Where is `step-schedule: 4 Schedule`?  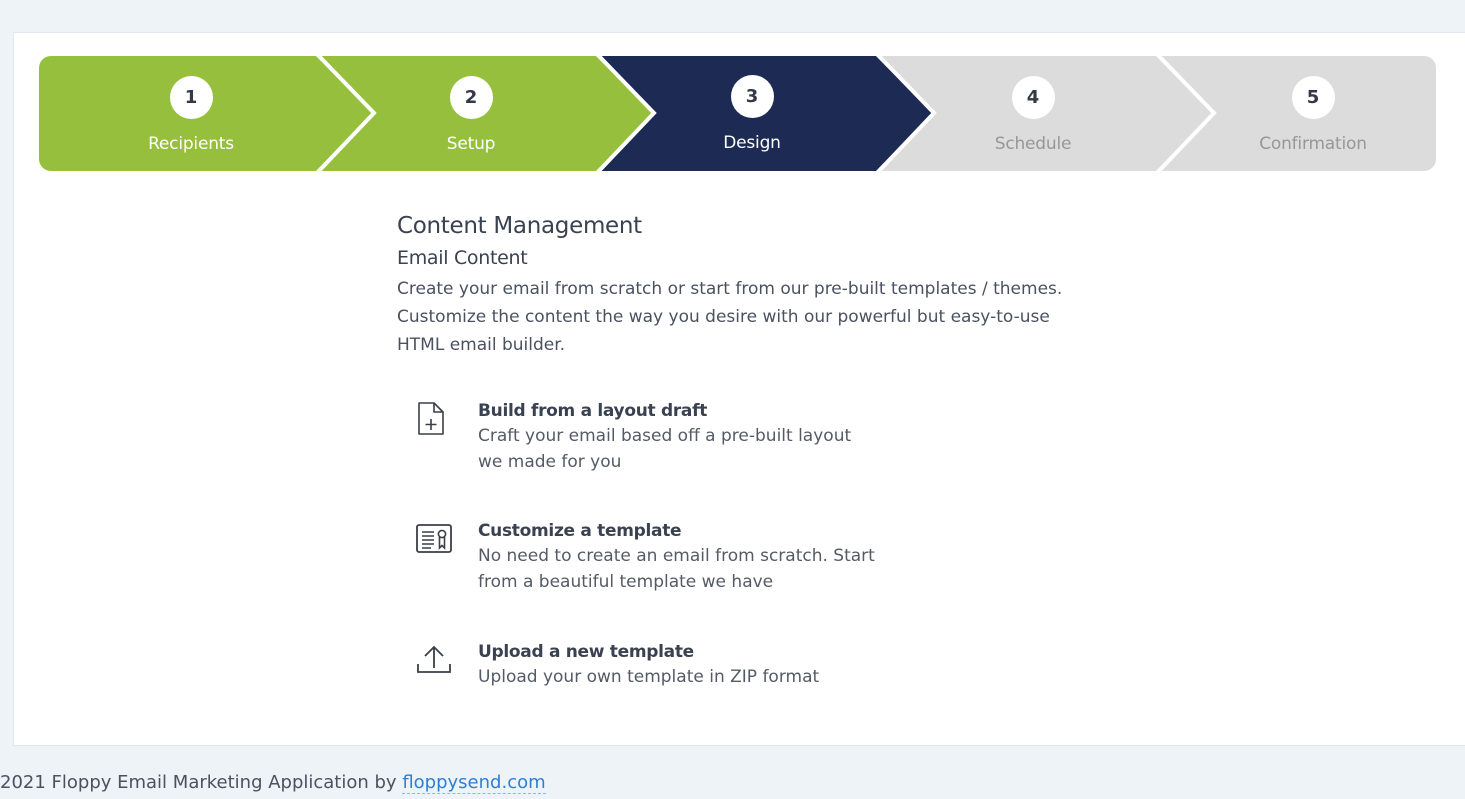
step-schedule: 4 Schedule is located at coordinates (1033, 113).